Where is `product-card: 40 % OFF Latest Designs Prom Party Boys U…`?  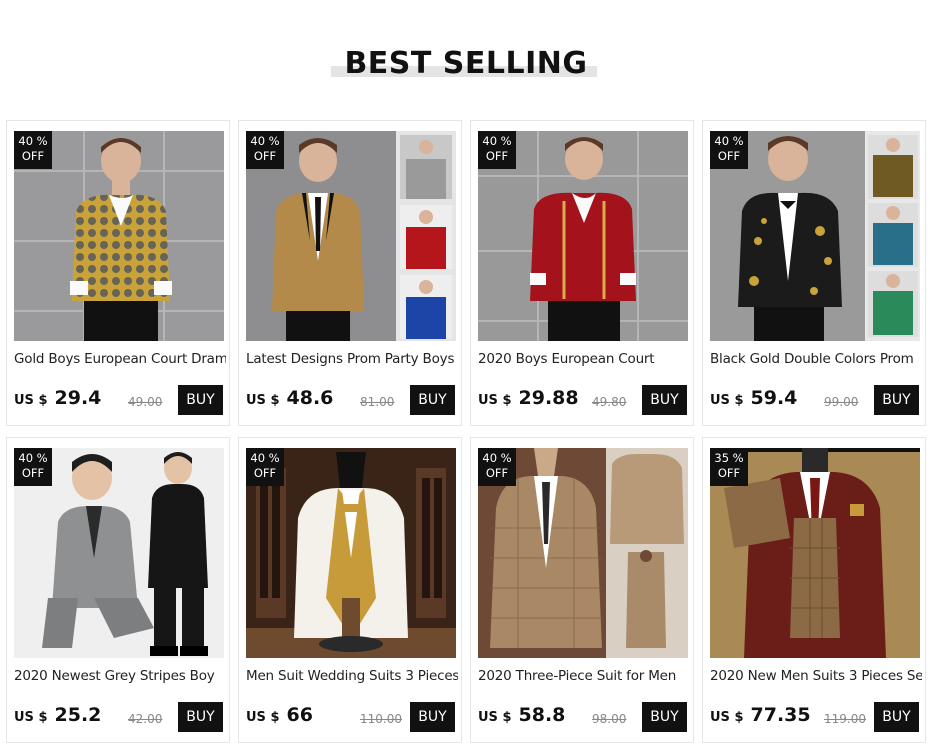
product-card: 40 % OFF Latest Designs Prom Party Boys U… is located at coordinates (350, 273).